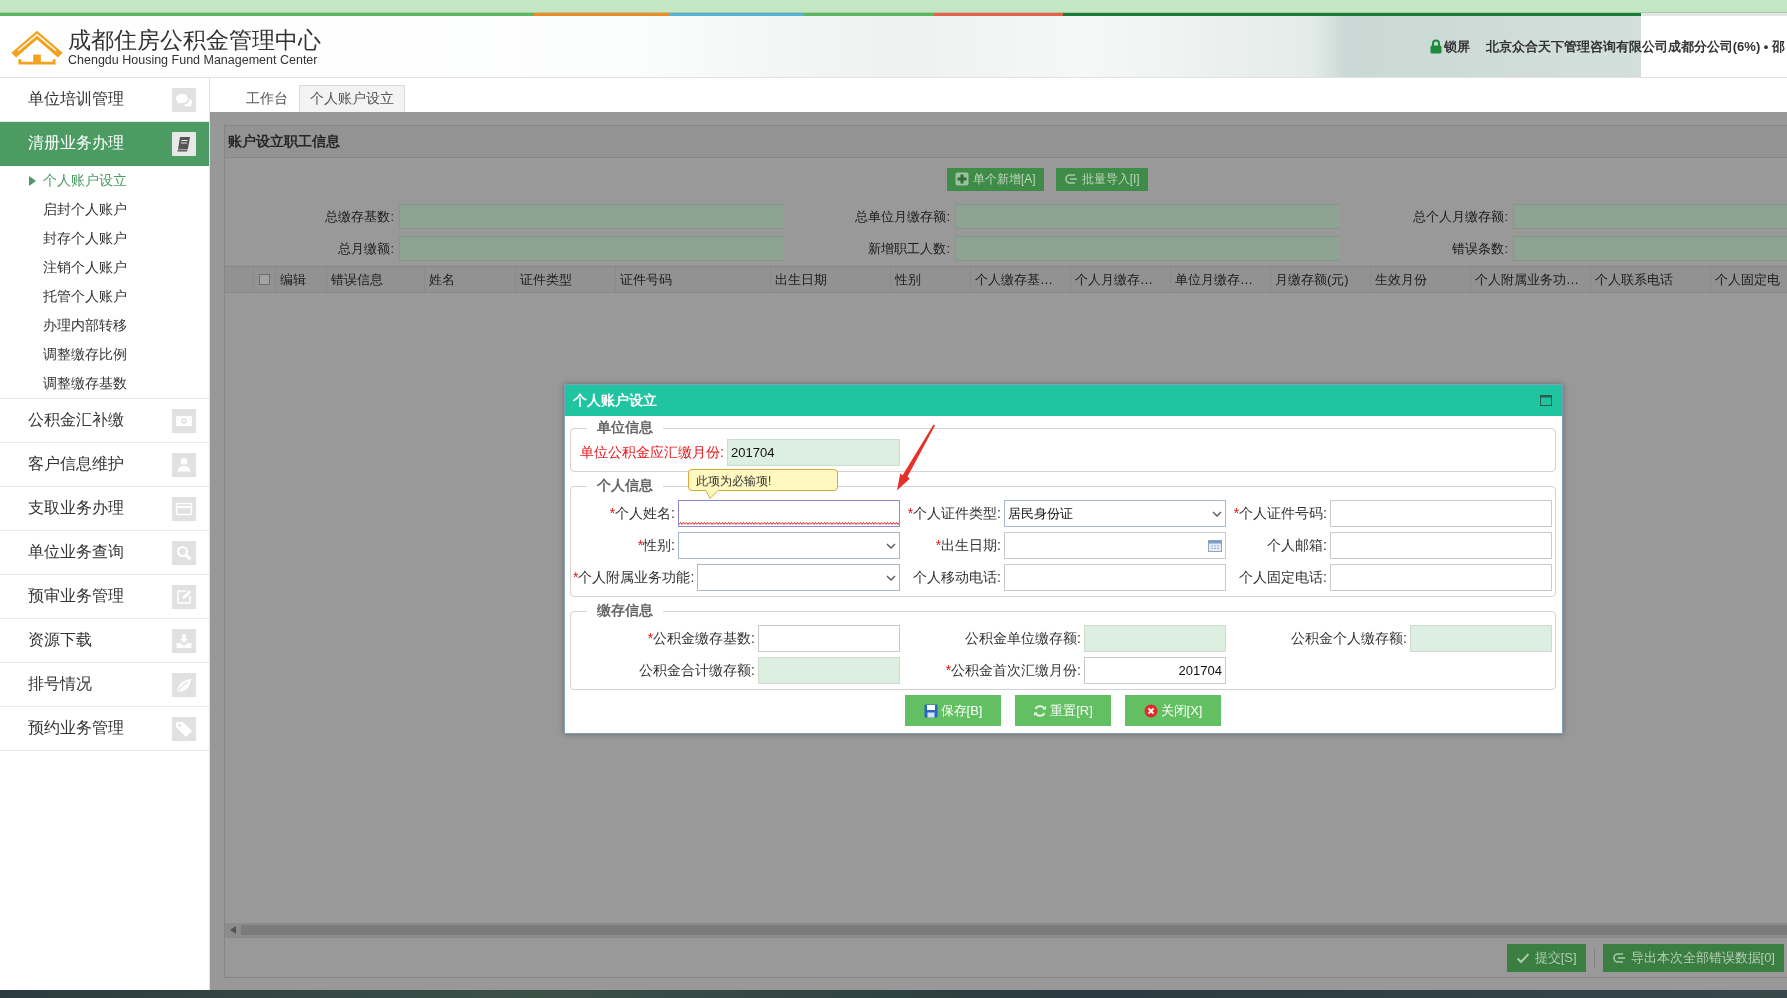  What do you see at coordinates (1150, 710) in the screenshot?
I see `close-icon` at bounding box center [1150, 710].